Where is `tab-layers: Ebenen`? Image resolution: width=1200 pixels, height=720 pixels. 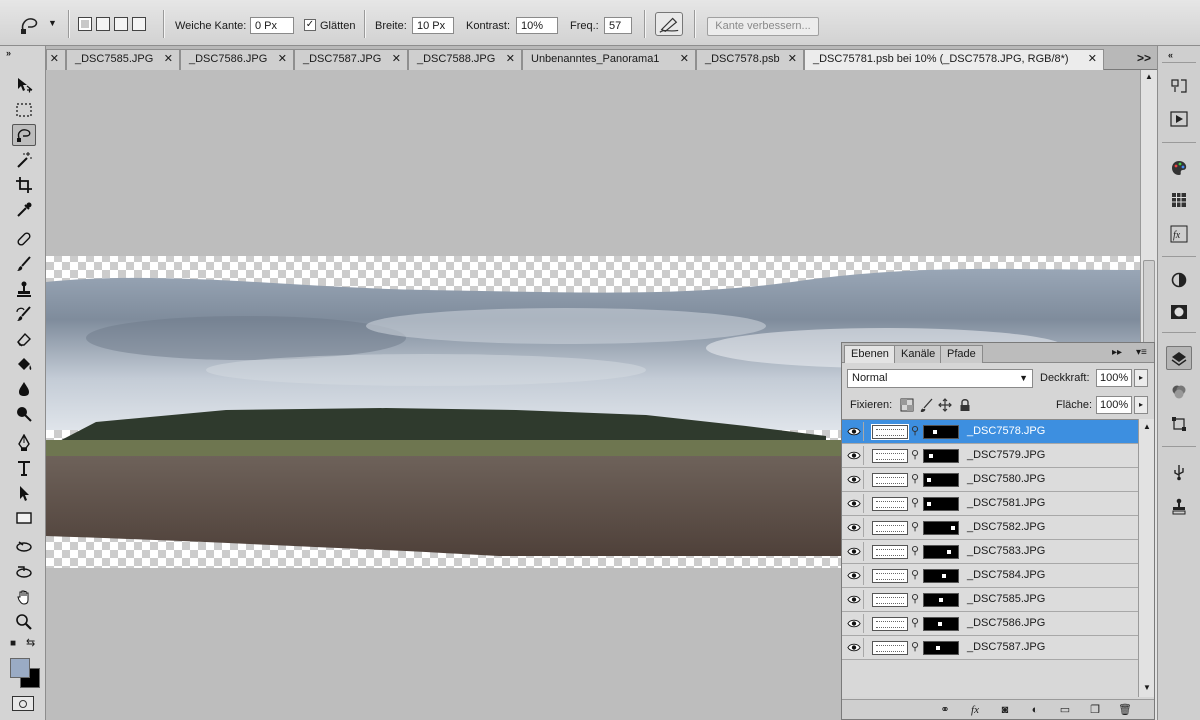
tab-layers: Ebenen is located at coordinates (870, 354).